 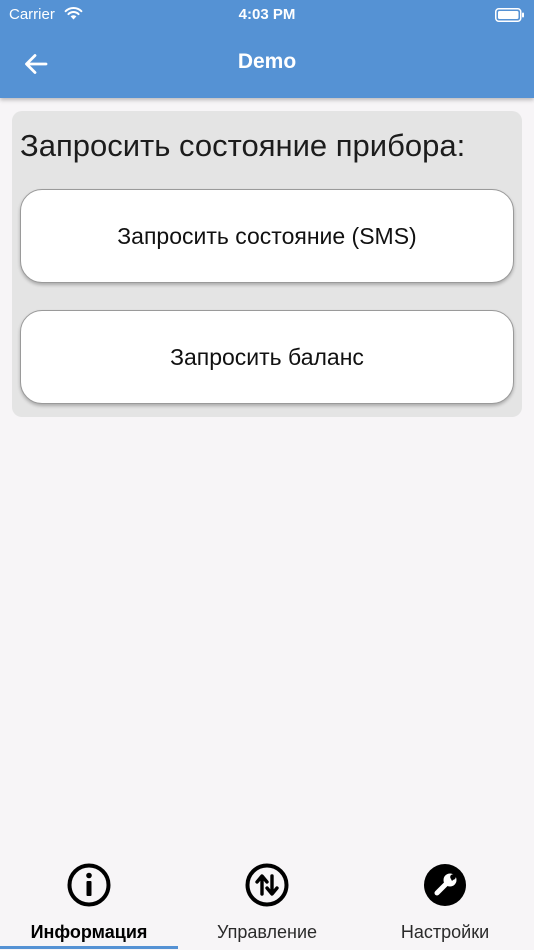 I want to click on app-bar: Demo, so click(x=267, y=63).